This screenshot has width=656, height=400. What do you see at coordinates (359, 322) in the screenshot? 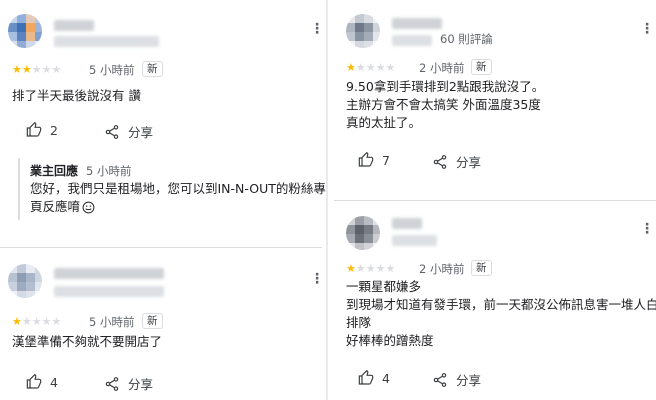
I see `review-text-line: 排隊` at bounding box center [359, 322].